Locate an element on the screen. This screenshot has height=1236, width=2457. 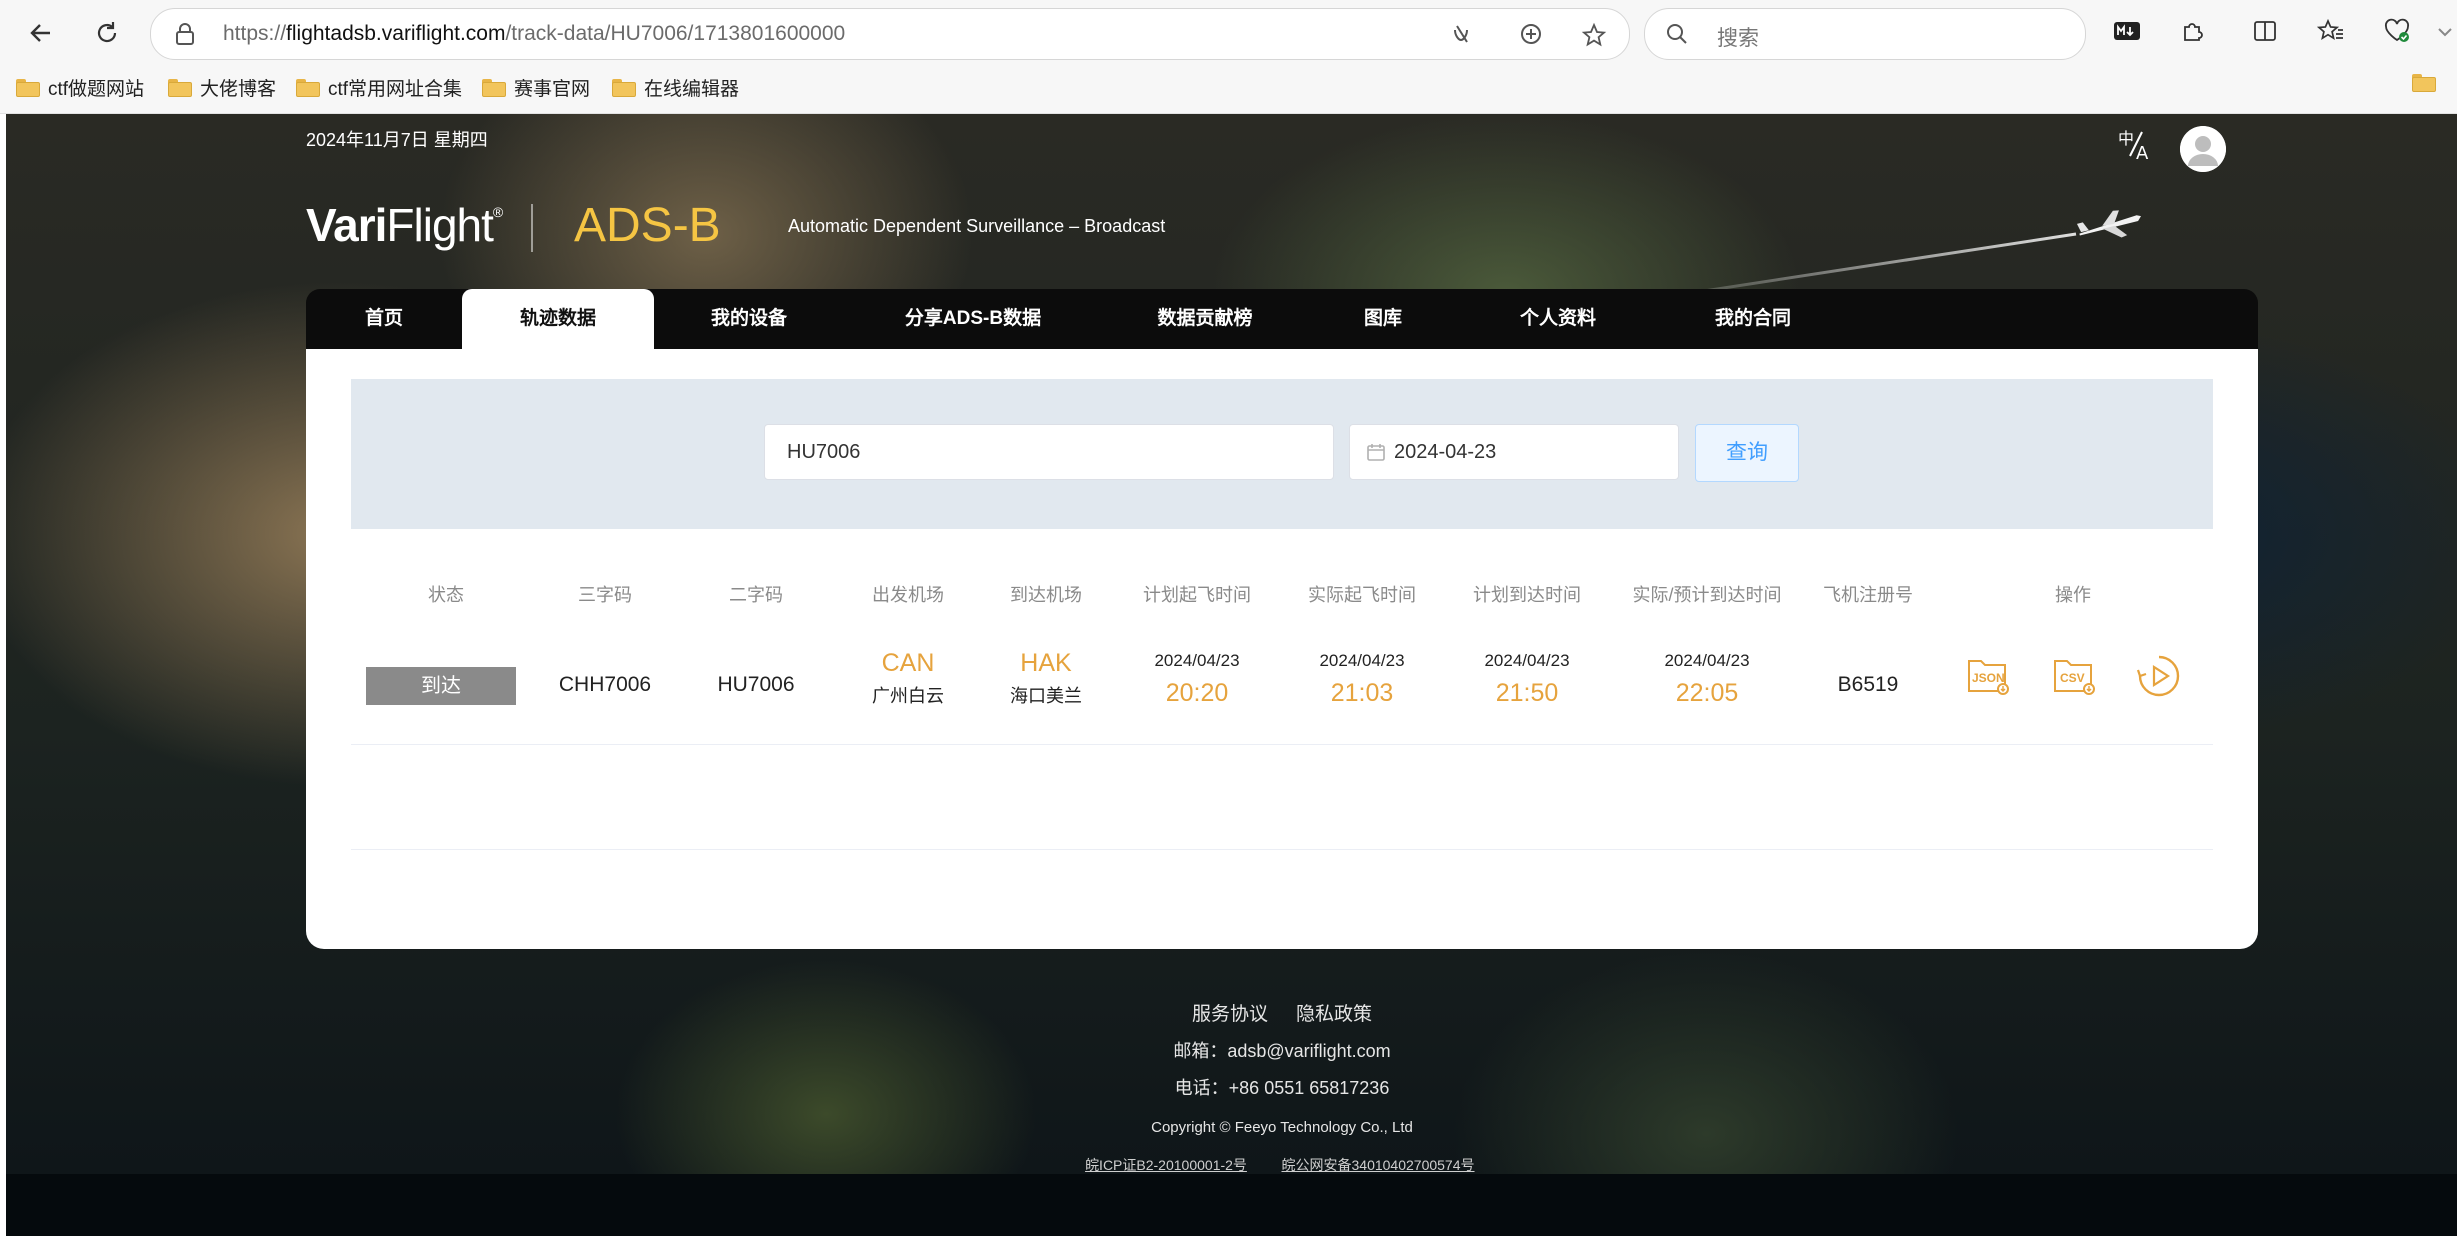
svg-text: A is located at coordinates (2142, 152).